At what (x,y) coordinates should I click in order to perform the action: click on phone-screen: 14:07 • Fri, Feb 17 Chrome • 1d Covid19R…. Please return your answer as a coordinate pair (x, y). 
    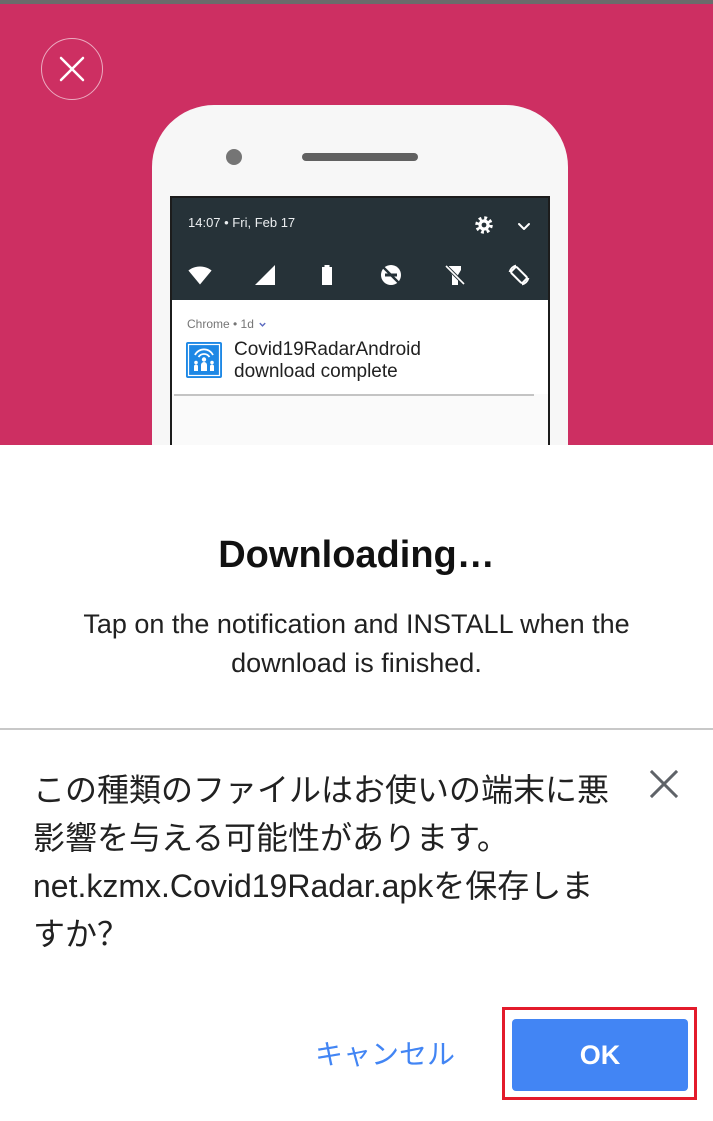
    Looking at the image, I should click on (360, 320).